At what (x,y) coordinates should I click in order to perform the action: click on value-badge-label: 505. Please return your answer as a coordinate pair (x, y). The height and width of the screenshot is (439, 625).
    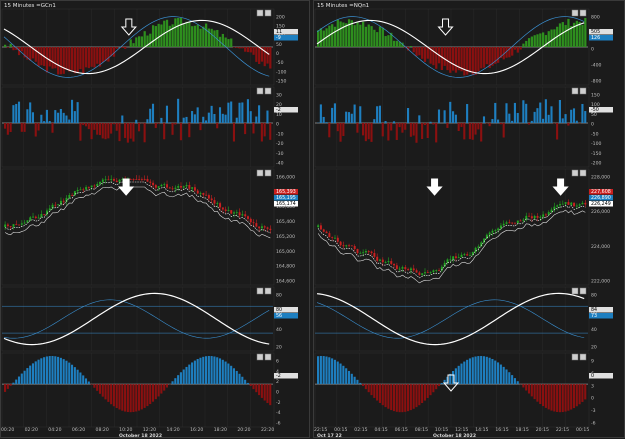
    Looking at the image, I should click on (595, 32).